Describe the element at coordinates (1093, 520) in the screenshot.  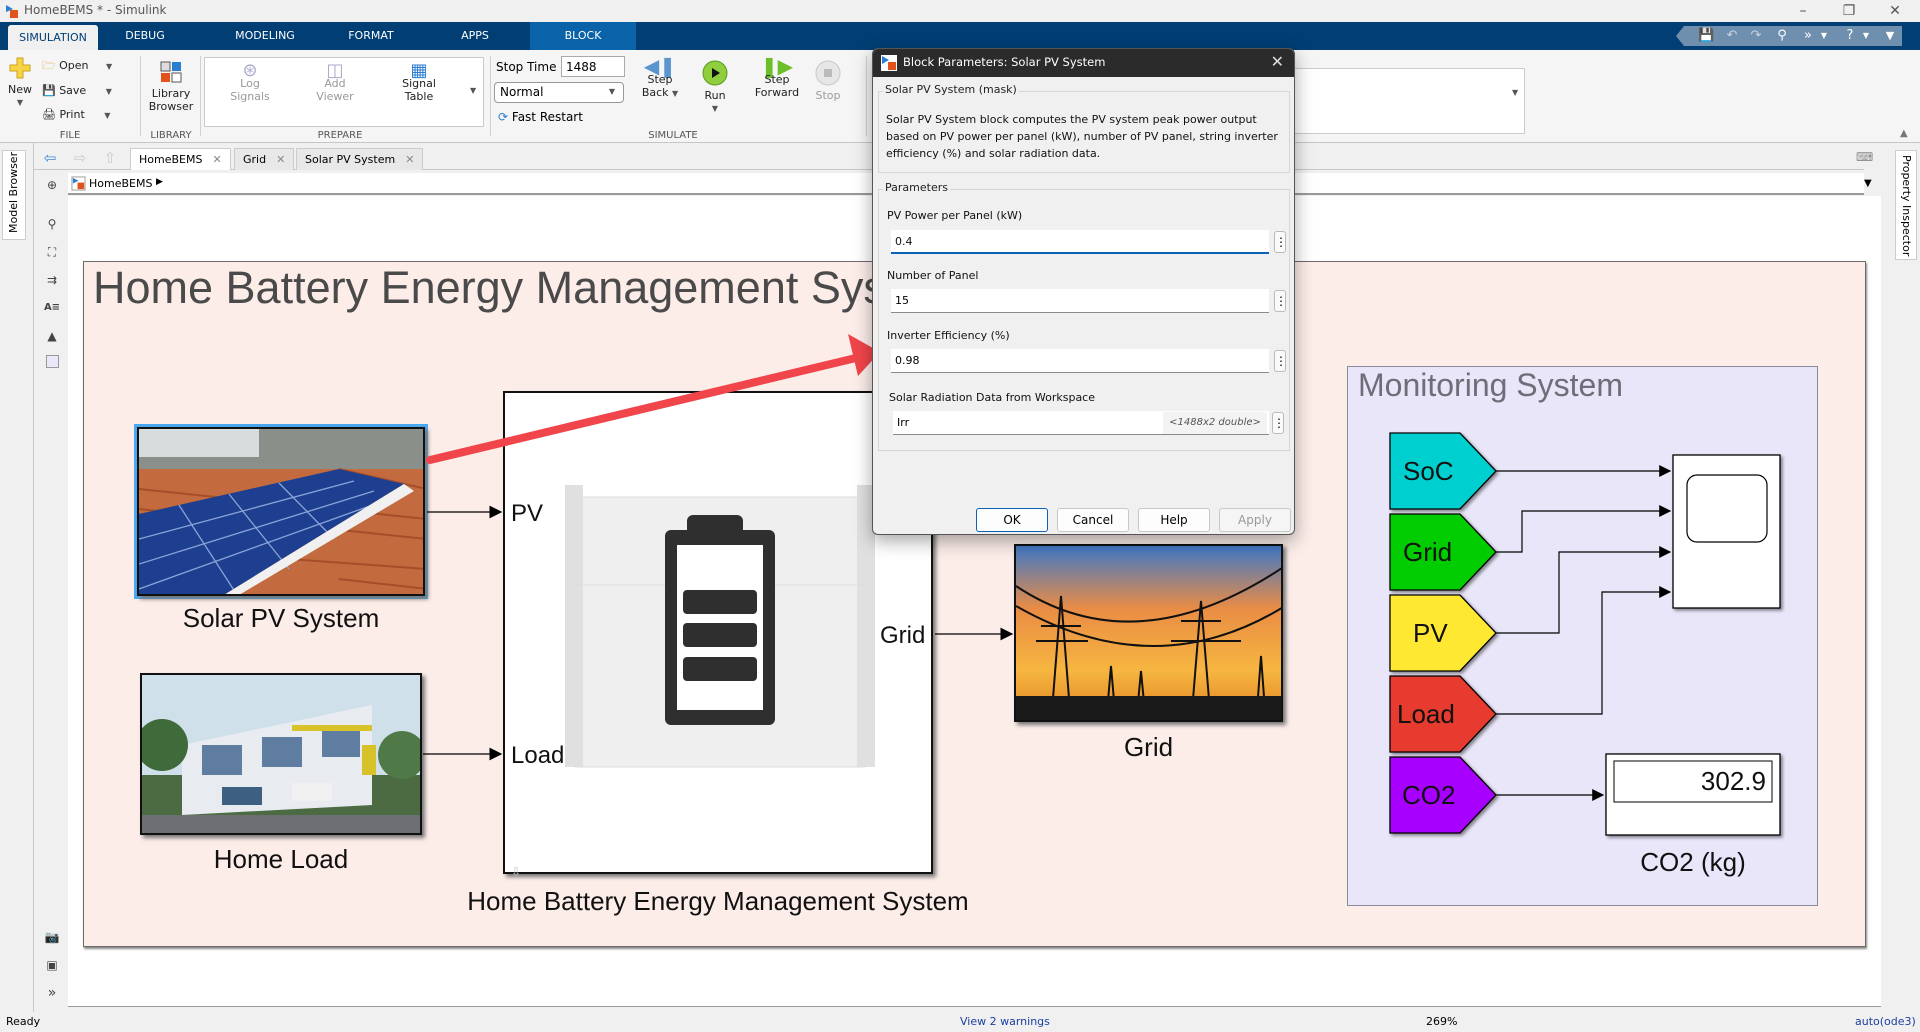
I see `cancel-button: Cancel` at that location.